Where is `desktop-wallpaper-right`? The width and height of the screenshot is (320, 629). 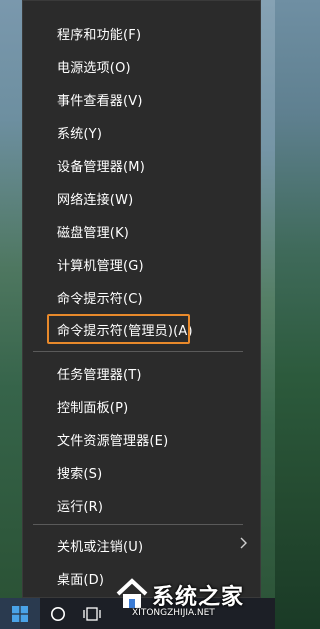 desktop-wallpaper-right is located at coordinates (268, 299).